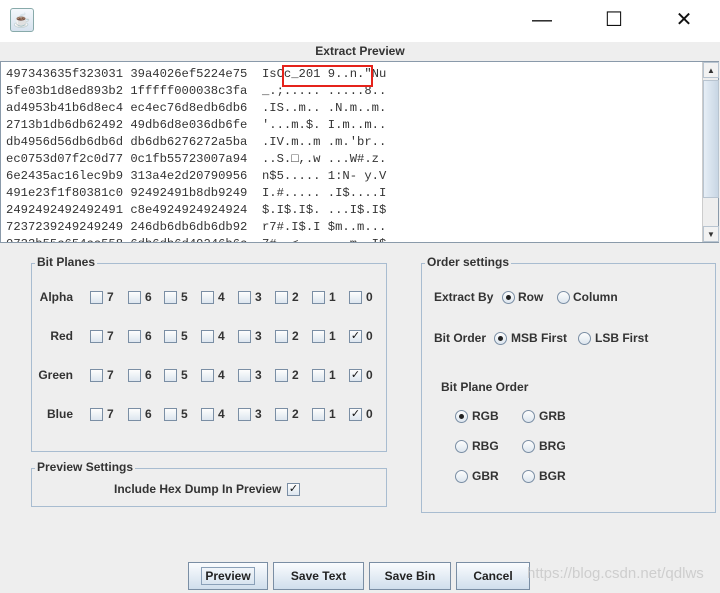 The image size is (720, 593). Describe the element at coordinates (711, 234) in the screenshot. I see `scroll-down-button: ▼` at that location.